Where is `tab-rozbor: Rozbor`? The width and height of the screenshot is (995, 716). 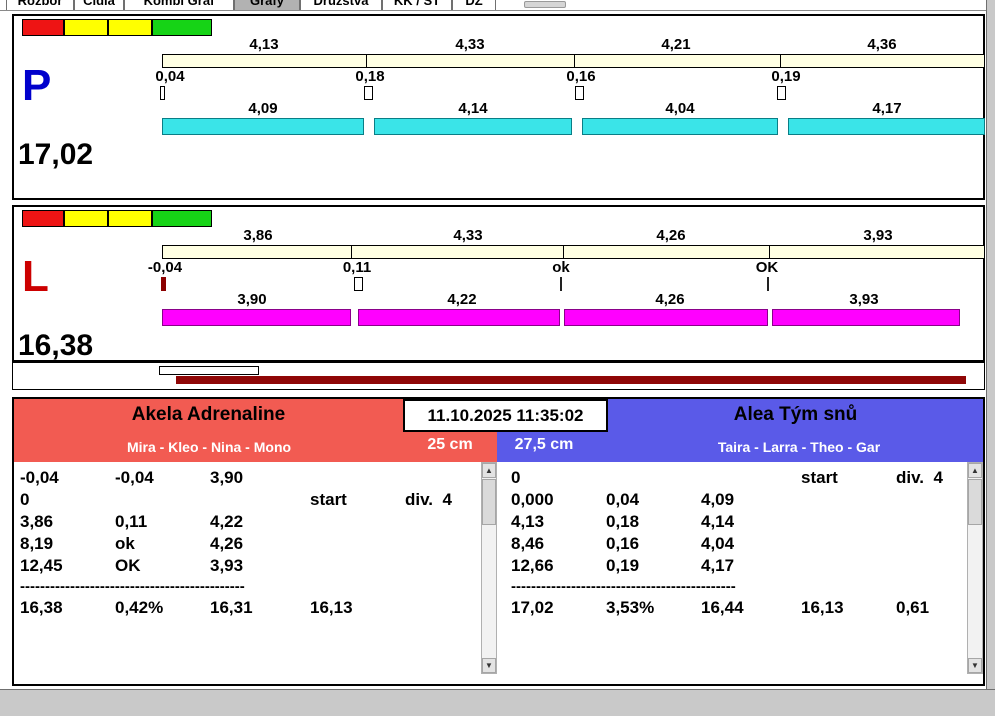 tab-rozbor: Rozbor is located at coordinates (40, 5).